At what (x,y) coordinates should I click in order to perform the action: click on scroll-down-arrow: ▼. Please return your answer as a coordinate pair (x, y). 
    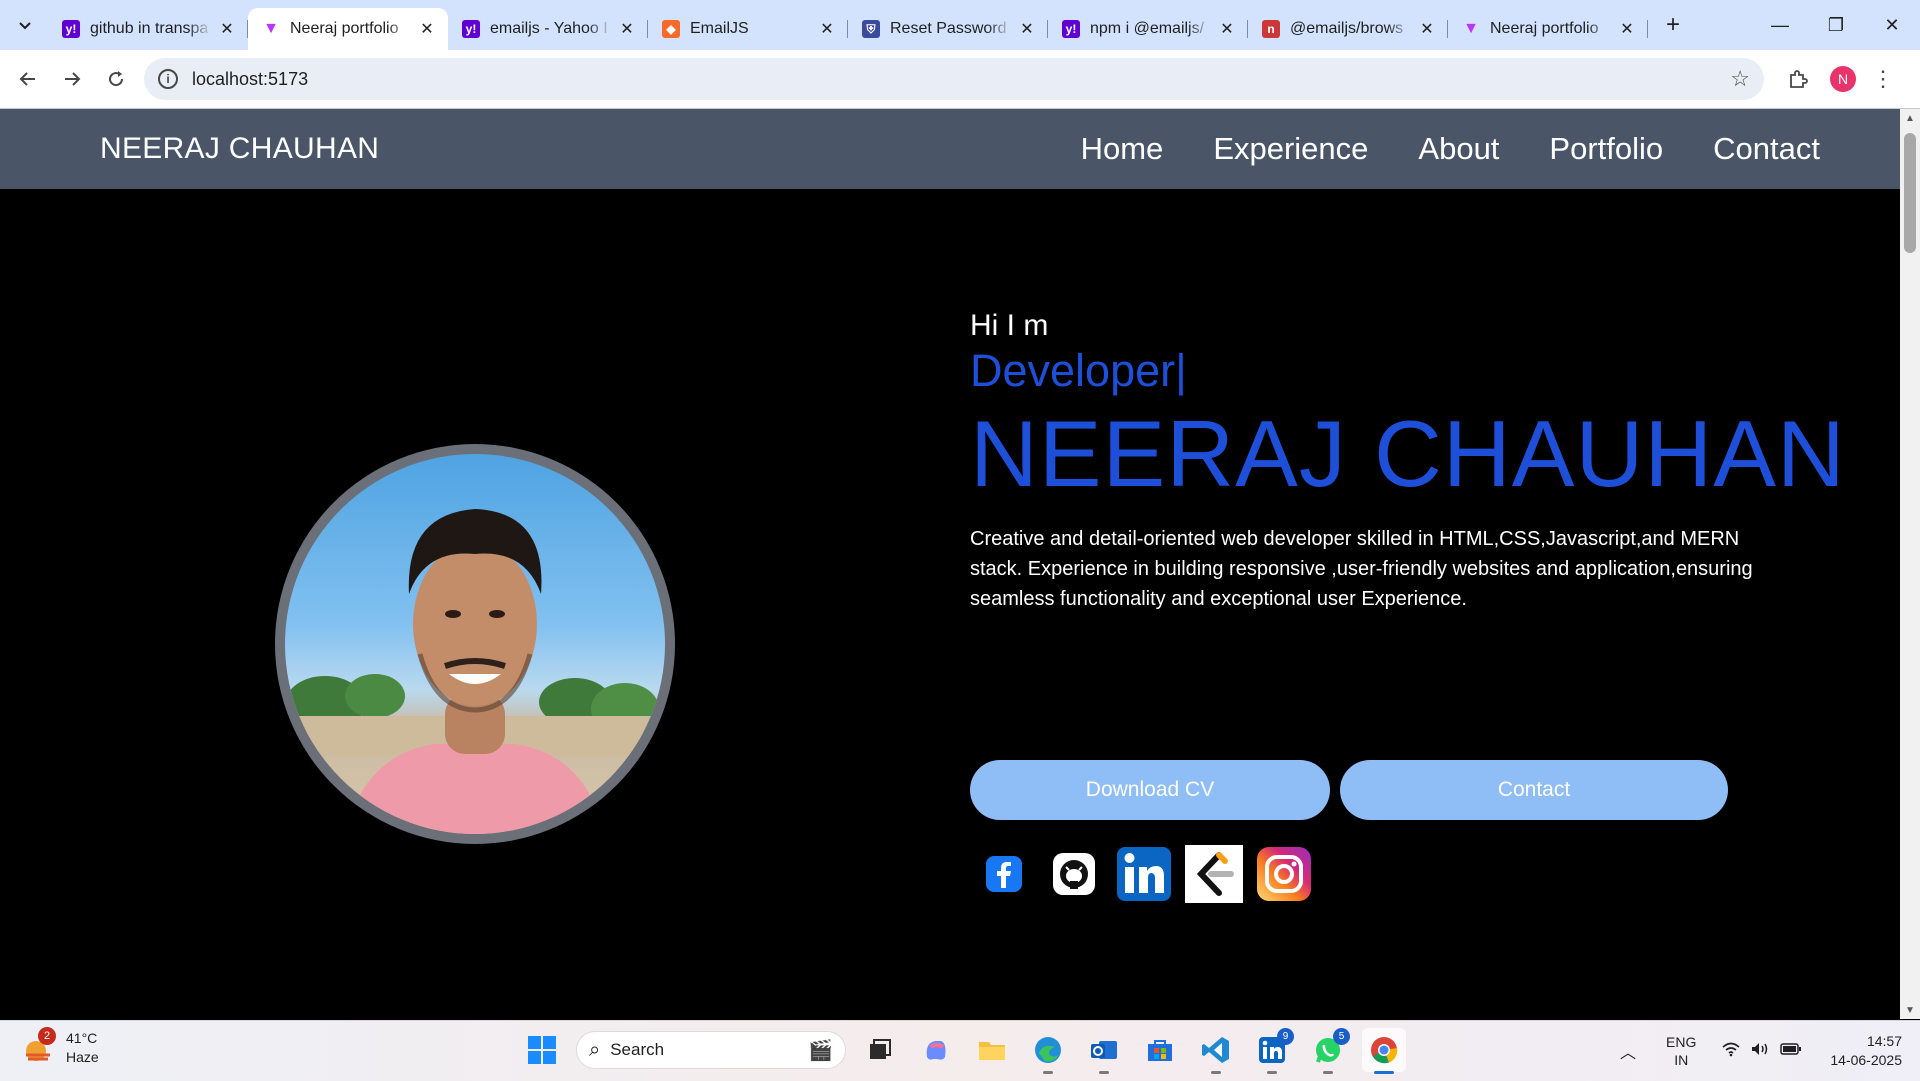
    Looking at the image, I should click on (1910, 1010).